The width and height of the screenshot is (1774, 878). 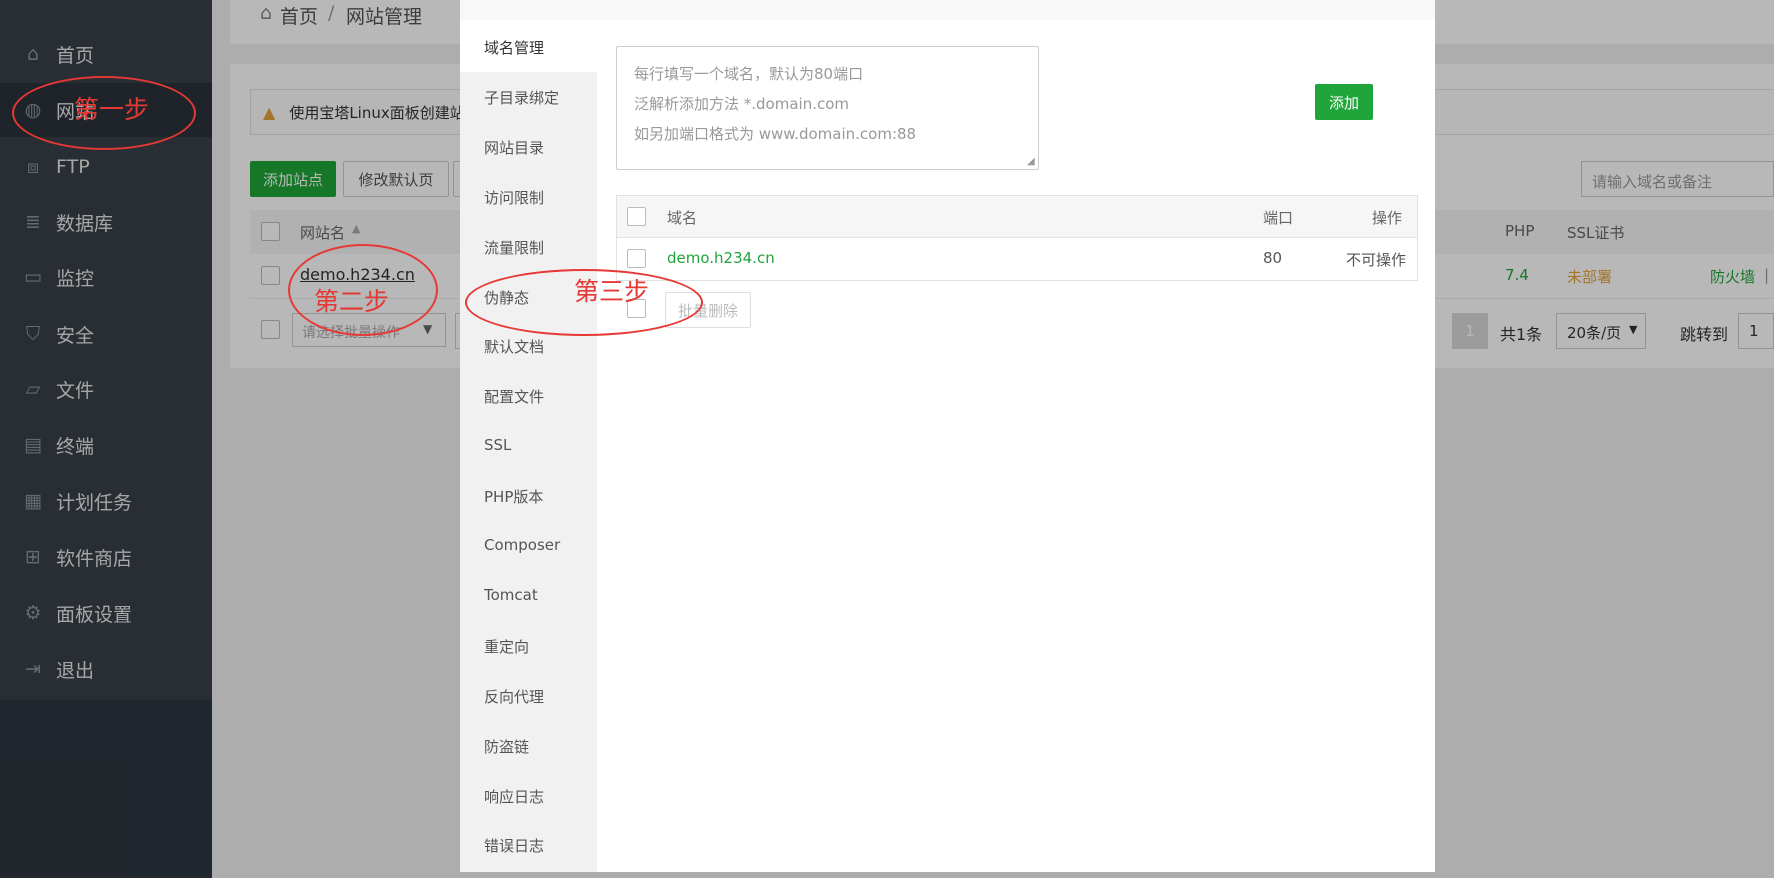 I want to click on modal-nav-item-7: 配置文件, so click(x=514, y=396).